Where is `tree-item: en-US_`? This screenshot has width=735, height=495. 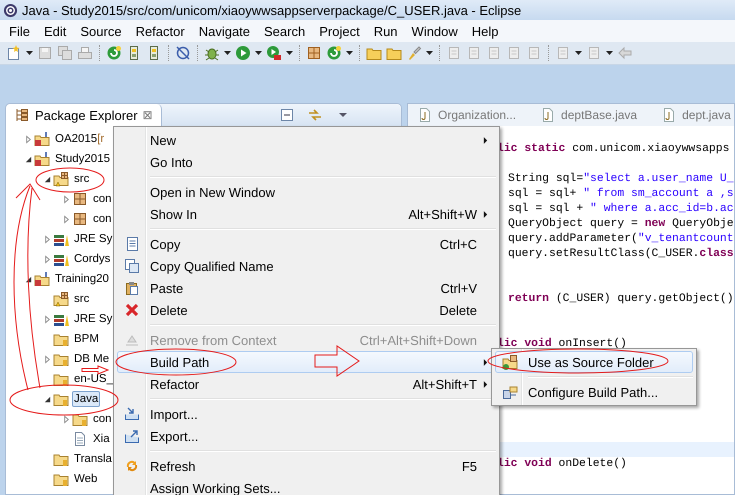 tree-item: en-US_ is located at coordinates (93, 379).